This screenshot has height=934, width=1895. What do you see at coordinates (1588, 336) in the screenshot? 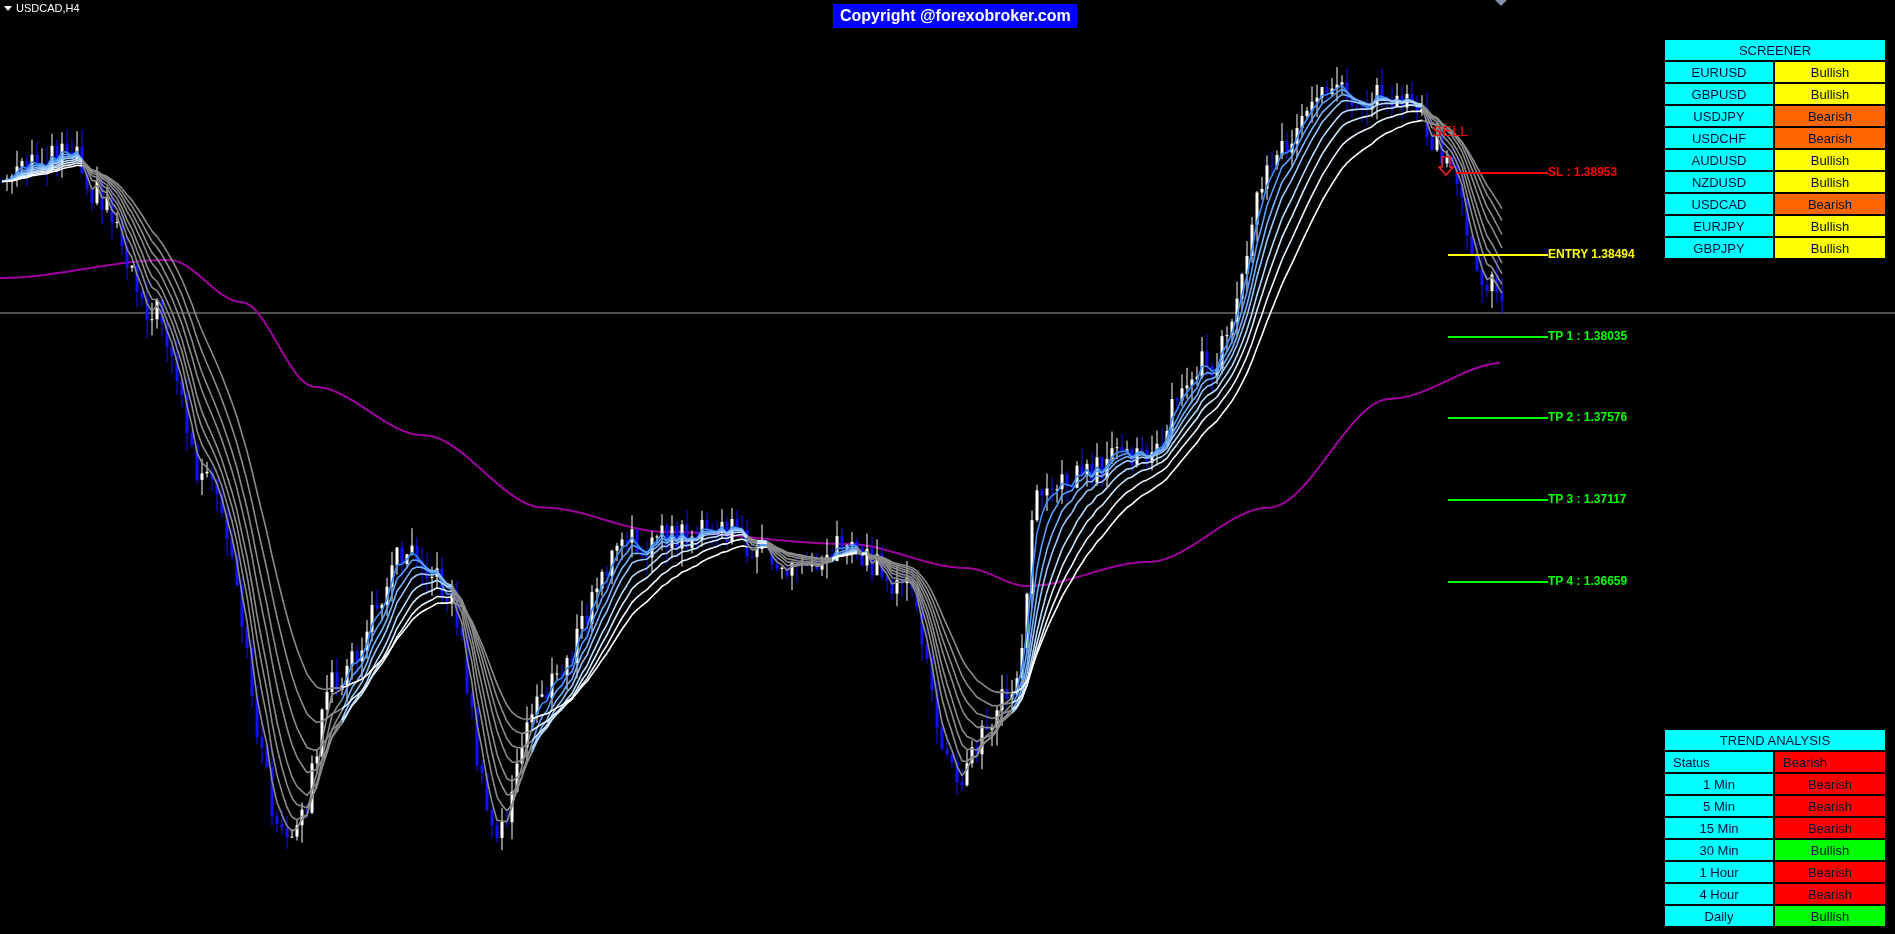
I see `take-profit-label: TP 1 : 1.38035` at bounding box center [1588, 336].